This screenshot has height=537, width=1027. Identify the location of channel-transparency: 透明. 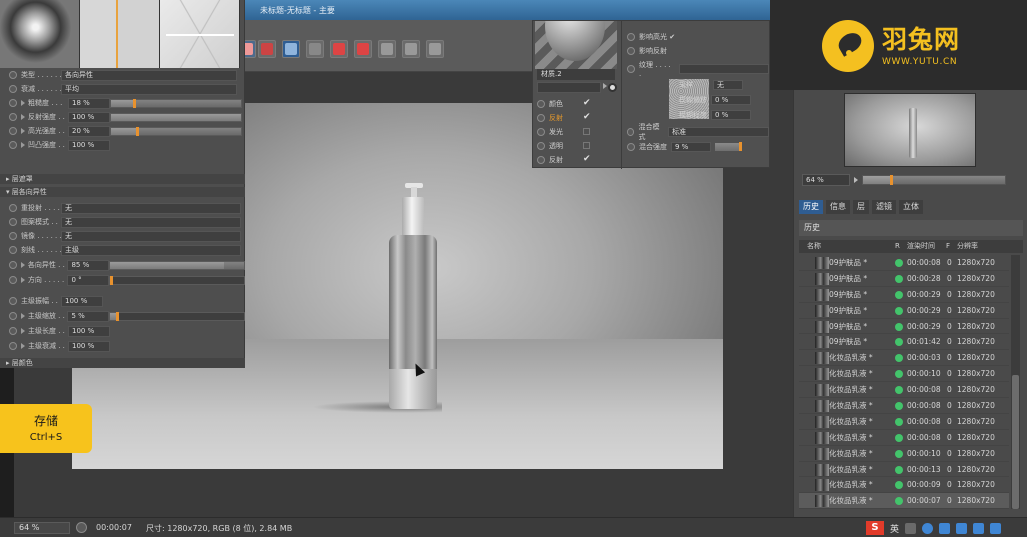
(577, 145).